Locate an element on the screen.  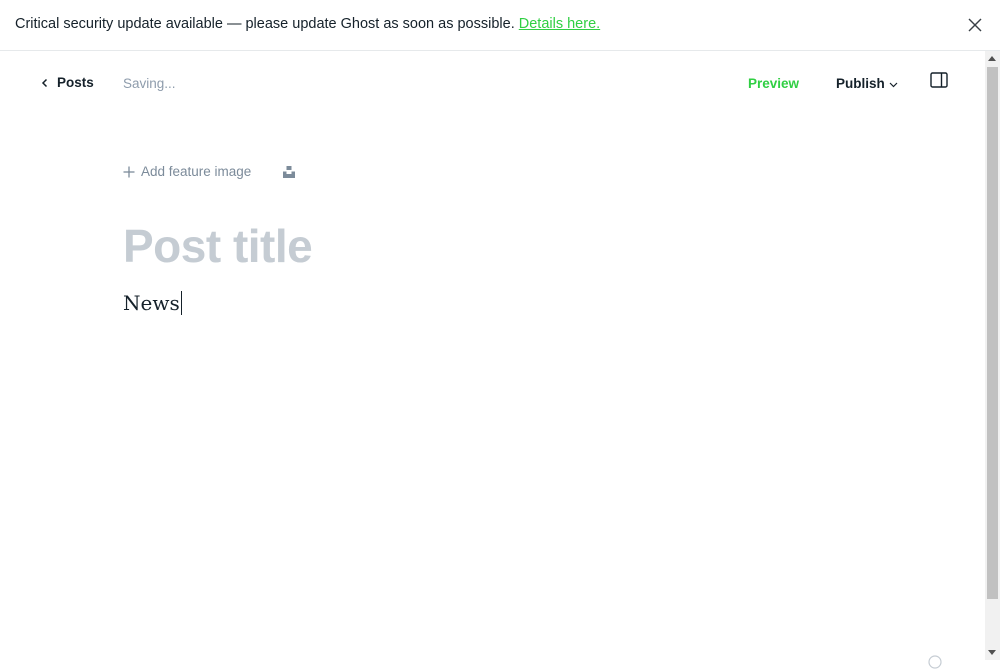
back-label: Posts is located at coordinates (75, 82).